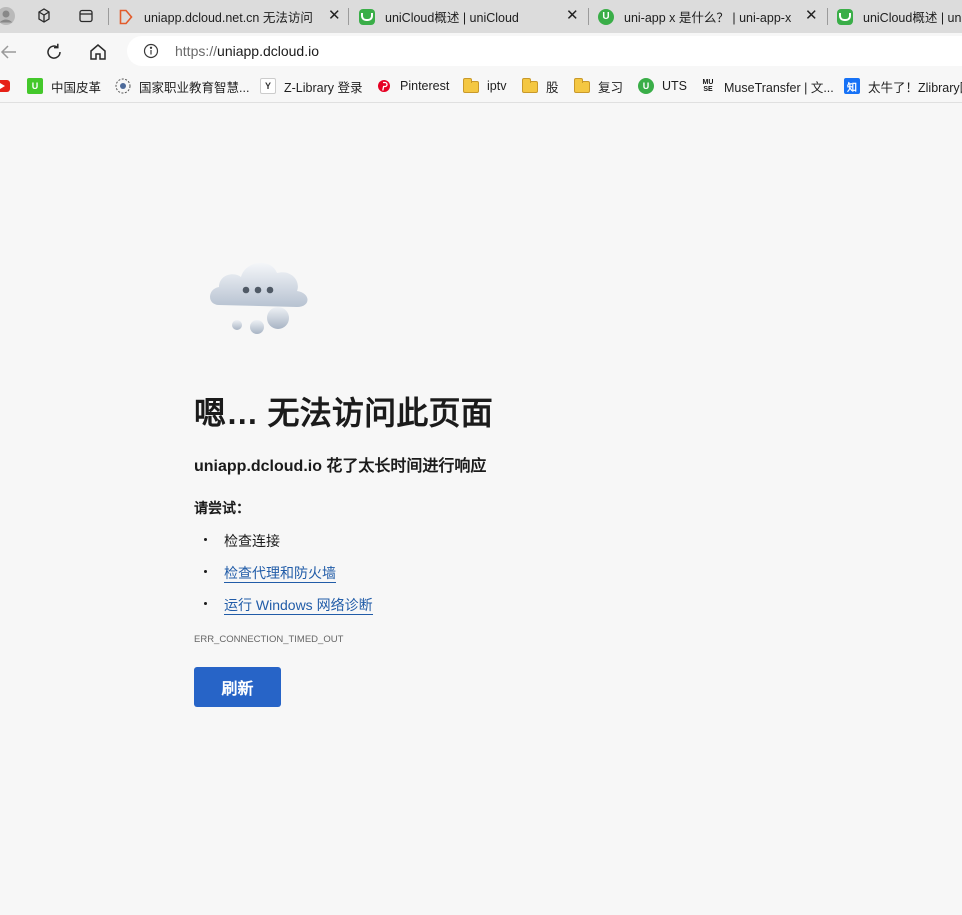 This screenshot has height=915, width=962. I want to click on favorite-zlibrary: Y Z-Library 登录, so click(311, 86).